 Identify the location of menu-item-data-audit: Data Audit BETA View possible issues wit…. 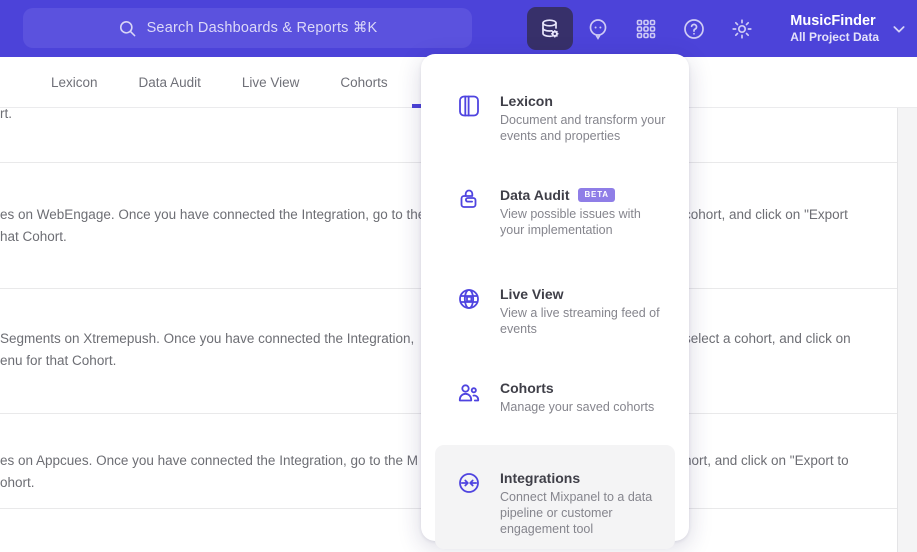
(555, 211).